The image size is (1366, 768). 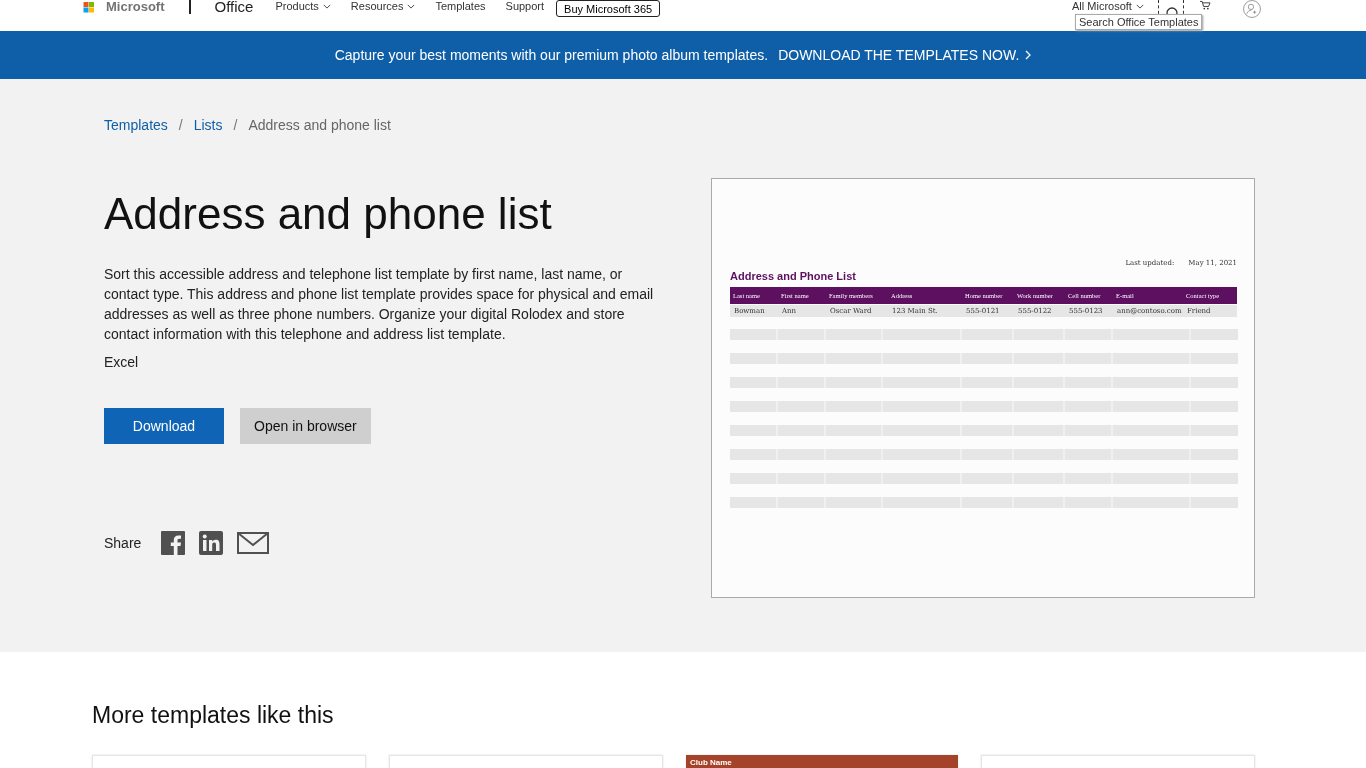 What do you see at coordinates (1108, 6) in the screenshot?
I see `all-microsoft-menu: All Microsoft` at bounding box center [1108, 6].